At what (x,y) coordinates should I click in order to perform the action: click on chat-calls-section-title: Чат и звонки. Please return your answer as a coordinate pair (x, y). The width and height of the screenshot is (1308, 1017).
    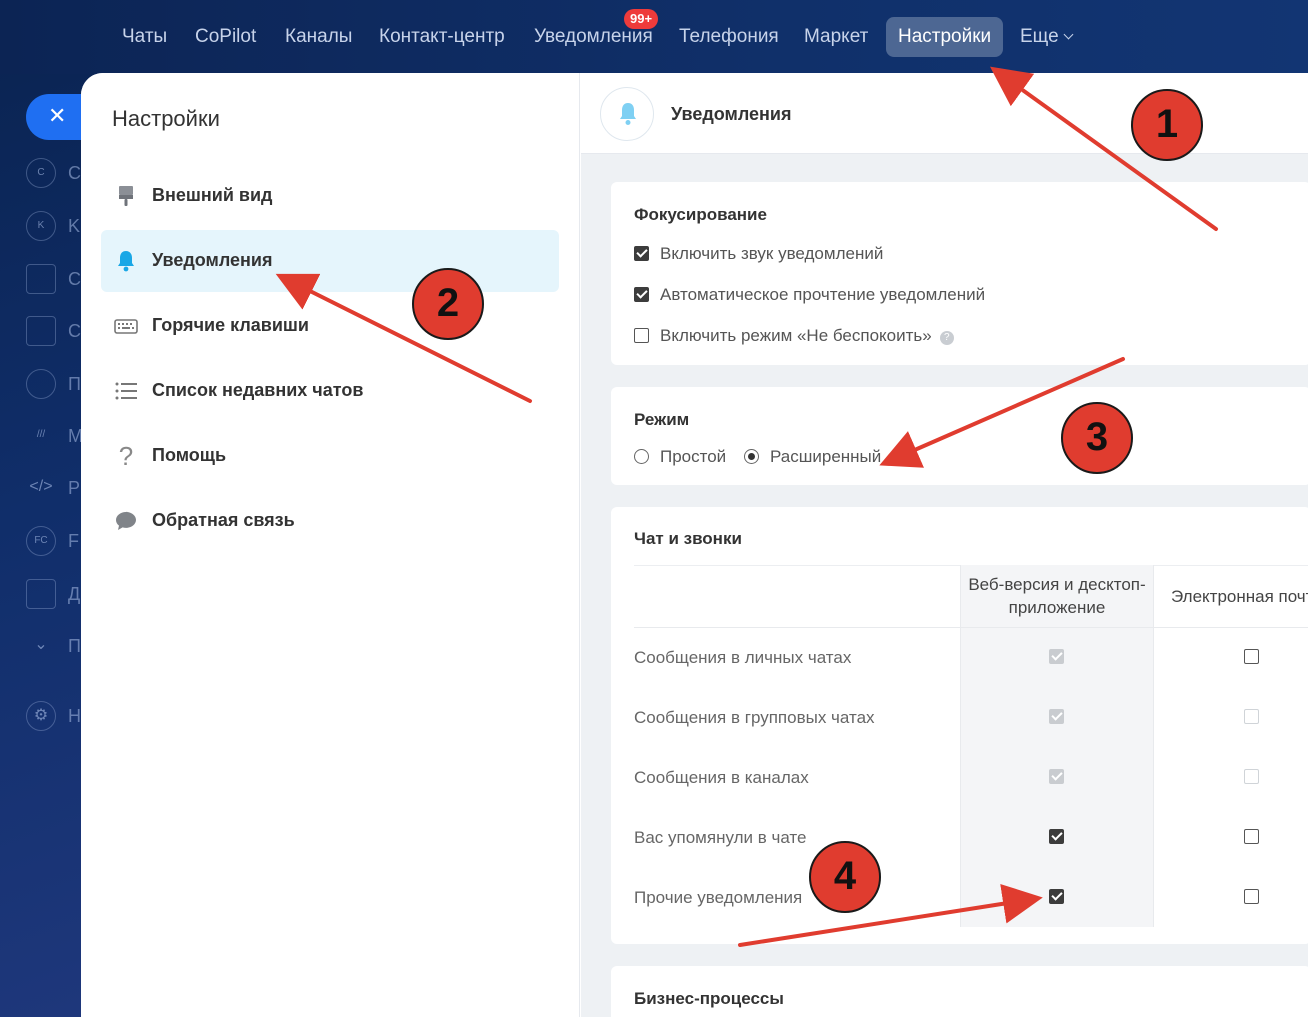
    Looking at the image, I should click on (688, 538).